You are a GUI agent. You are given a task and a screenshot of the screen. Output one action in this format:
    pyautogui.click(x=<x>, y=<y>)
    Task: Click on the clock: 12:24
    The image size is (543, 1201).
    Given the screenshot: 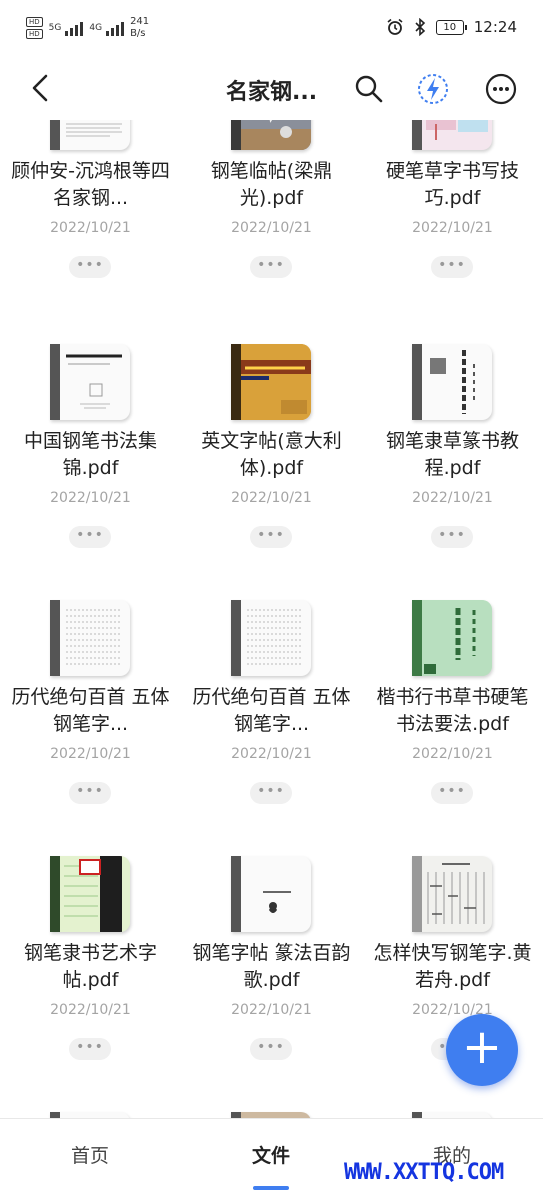 What is the action you would take?
    pyautogui.click(x=495, y=27)
    